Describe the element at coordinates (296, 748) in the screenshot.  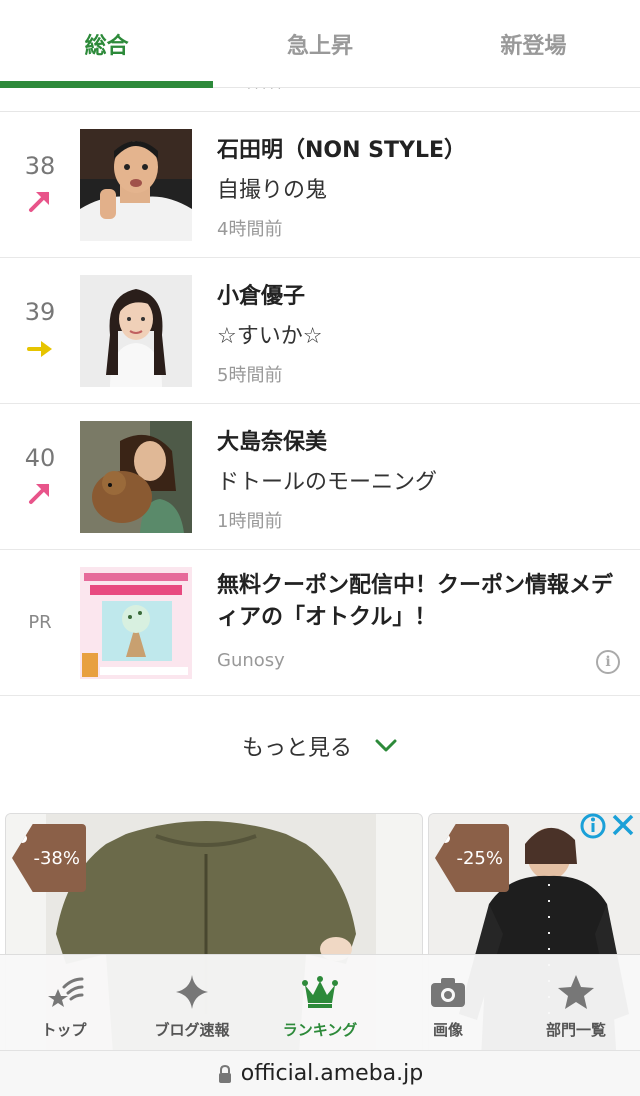
I see `see-more-label: もっと見る` at that location.